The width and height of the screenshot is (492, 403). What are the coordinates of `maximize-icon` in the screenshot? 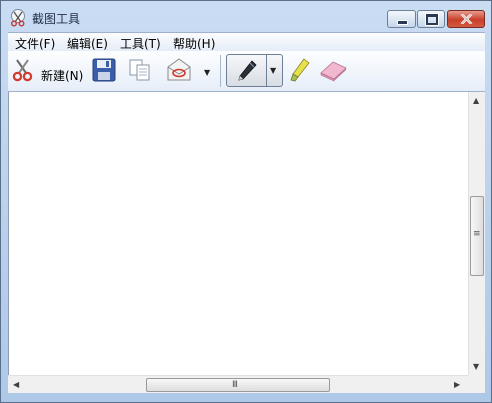 It's located at (432, 19).